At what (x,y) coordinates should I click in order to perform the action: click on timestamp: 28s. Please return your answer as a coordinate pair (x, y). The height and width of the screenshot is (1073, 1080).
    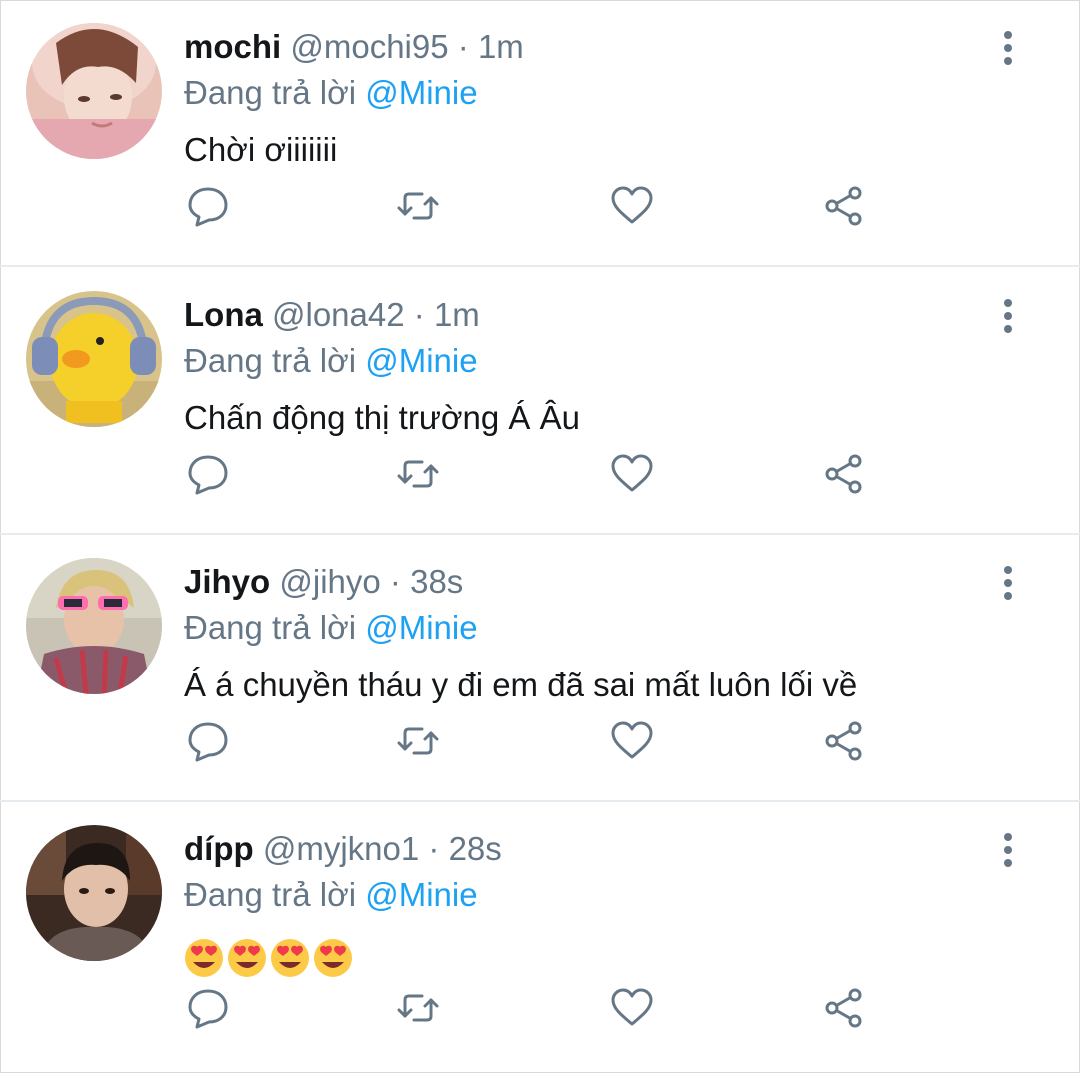
    Looking at the image, I should click on (475, 848).